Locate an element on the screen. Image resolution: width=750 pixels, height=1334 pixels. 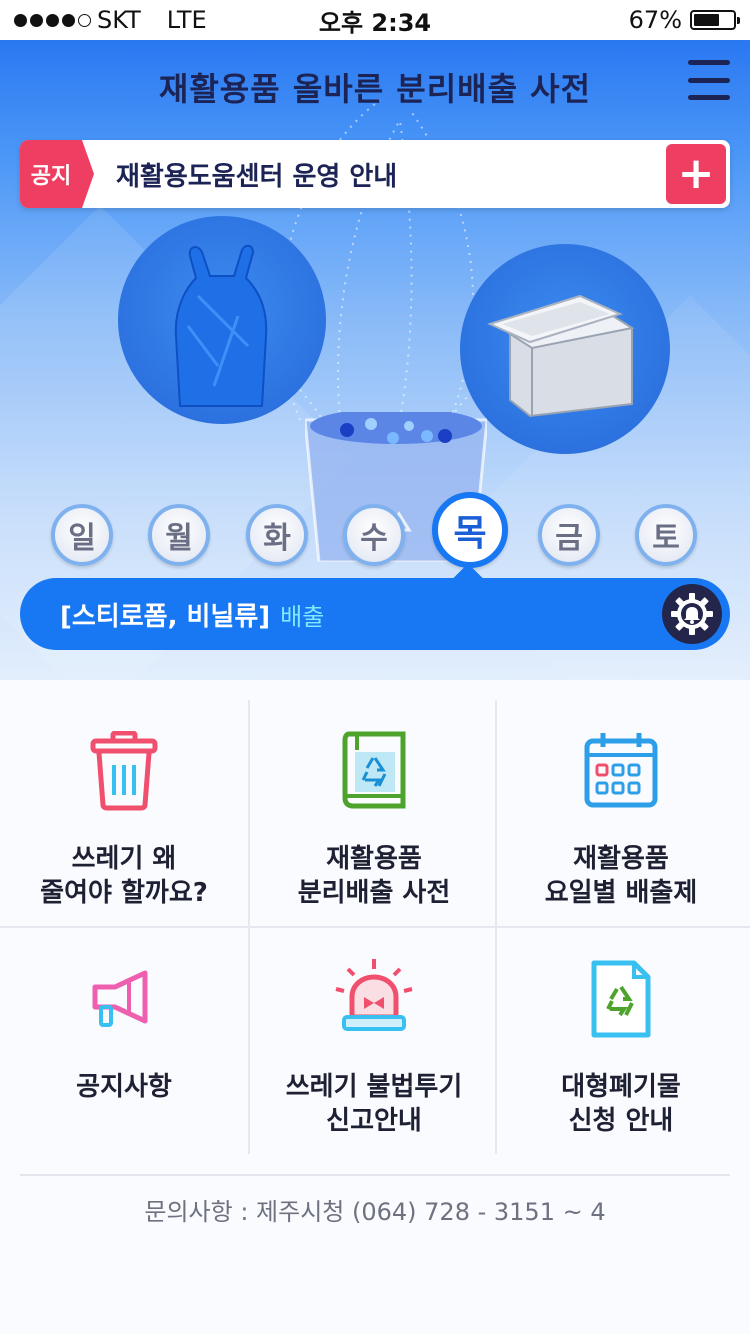
menu-why-reduce-waste: 쓰레기 왜 줄여야 할까요? is located at coordinates (124, 813).